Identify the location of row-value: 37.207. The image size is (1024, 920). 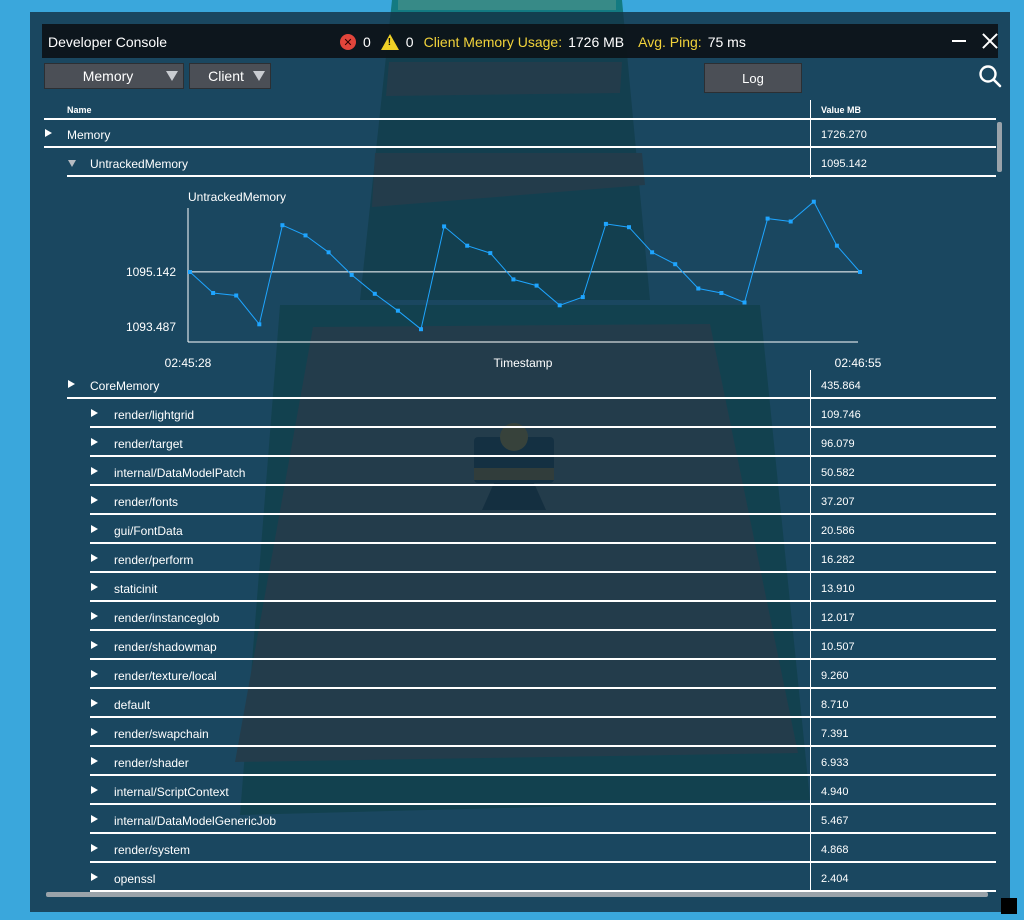
(838, 502).